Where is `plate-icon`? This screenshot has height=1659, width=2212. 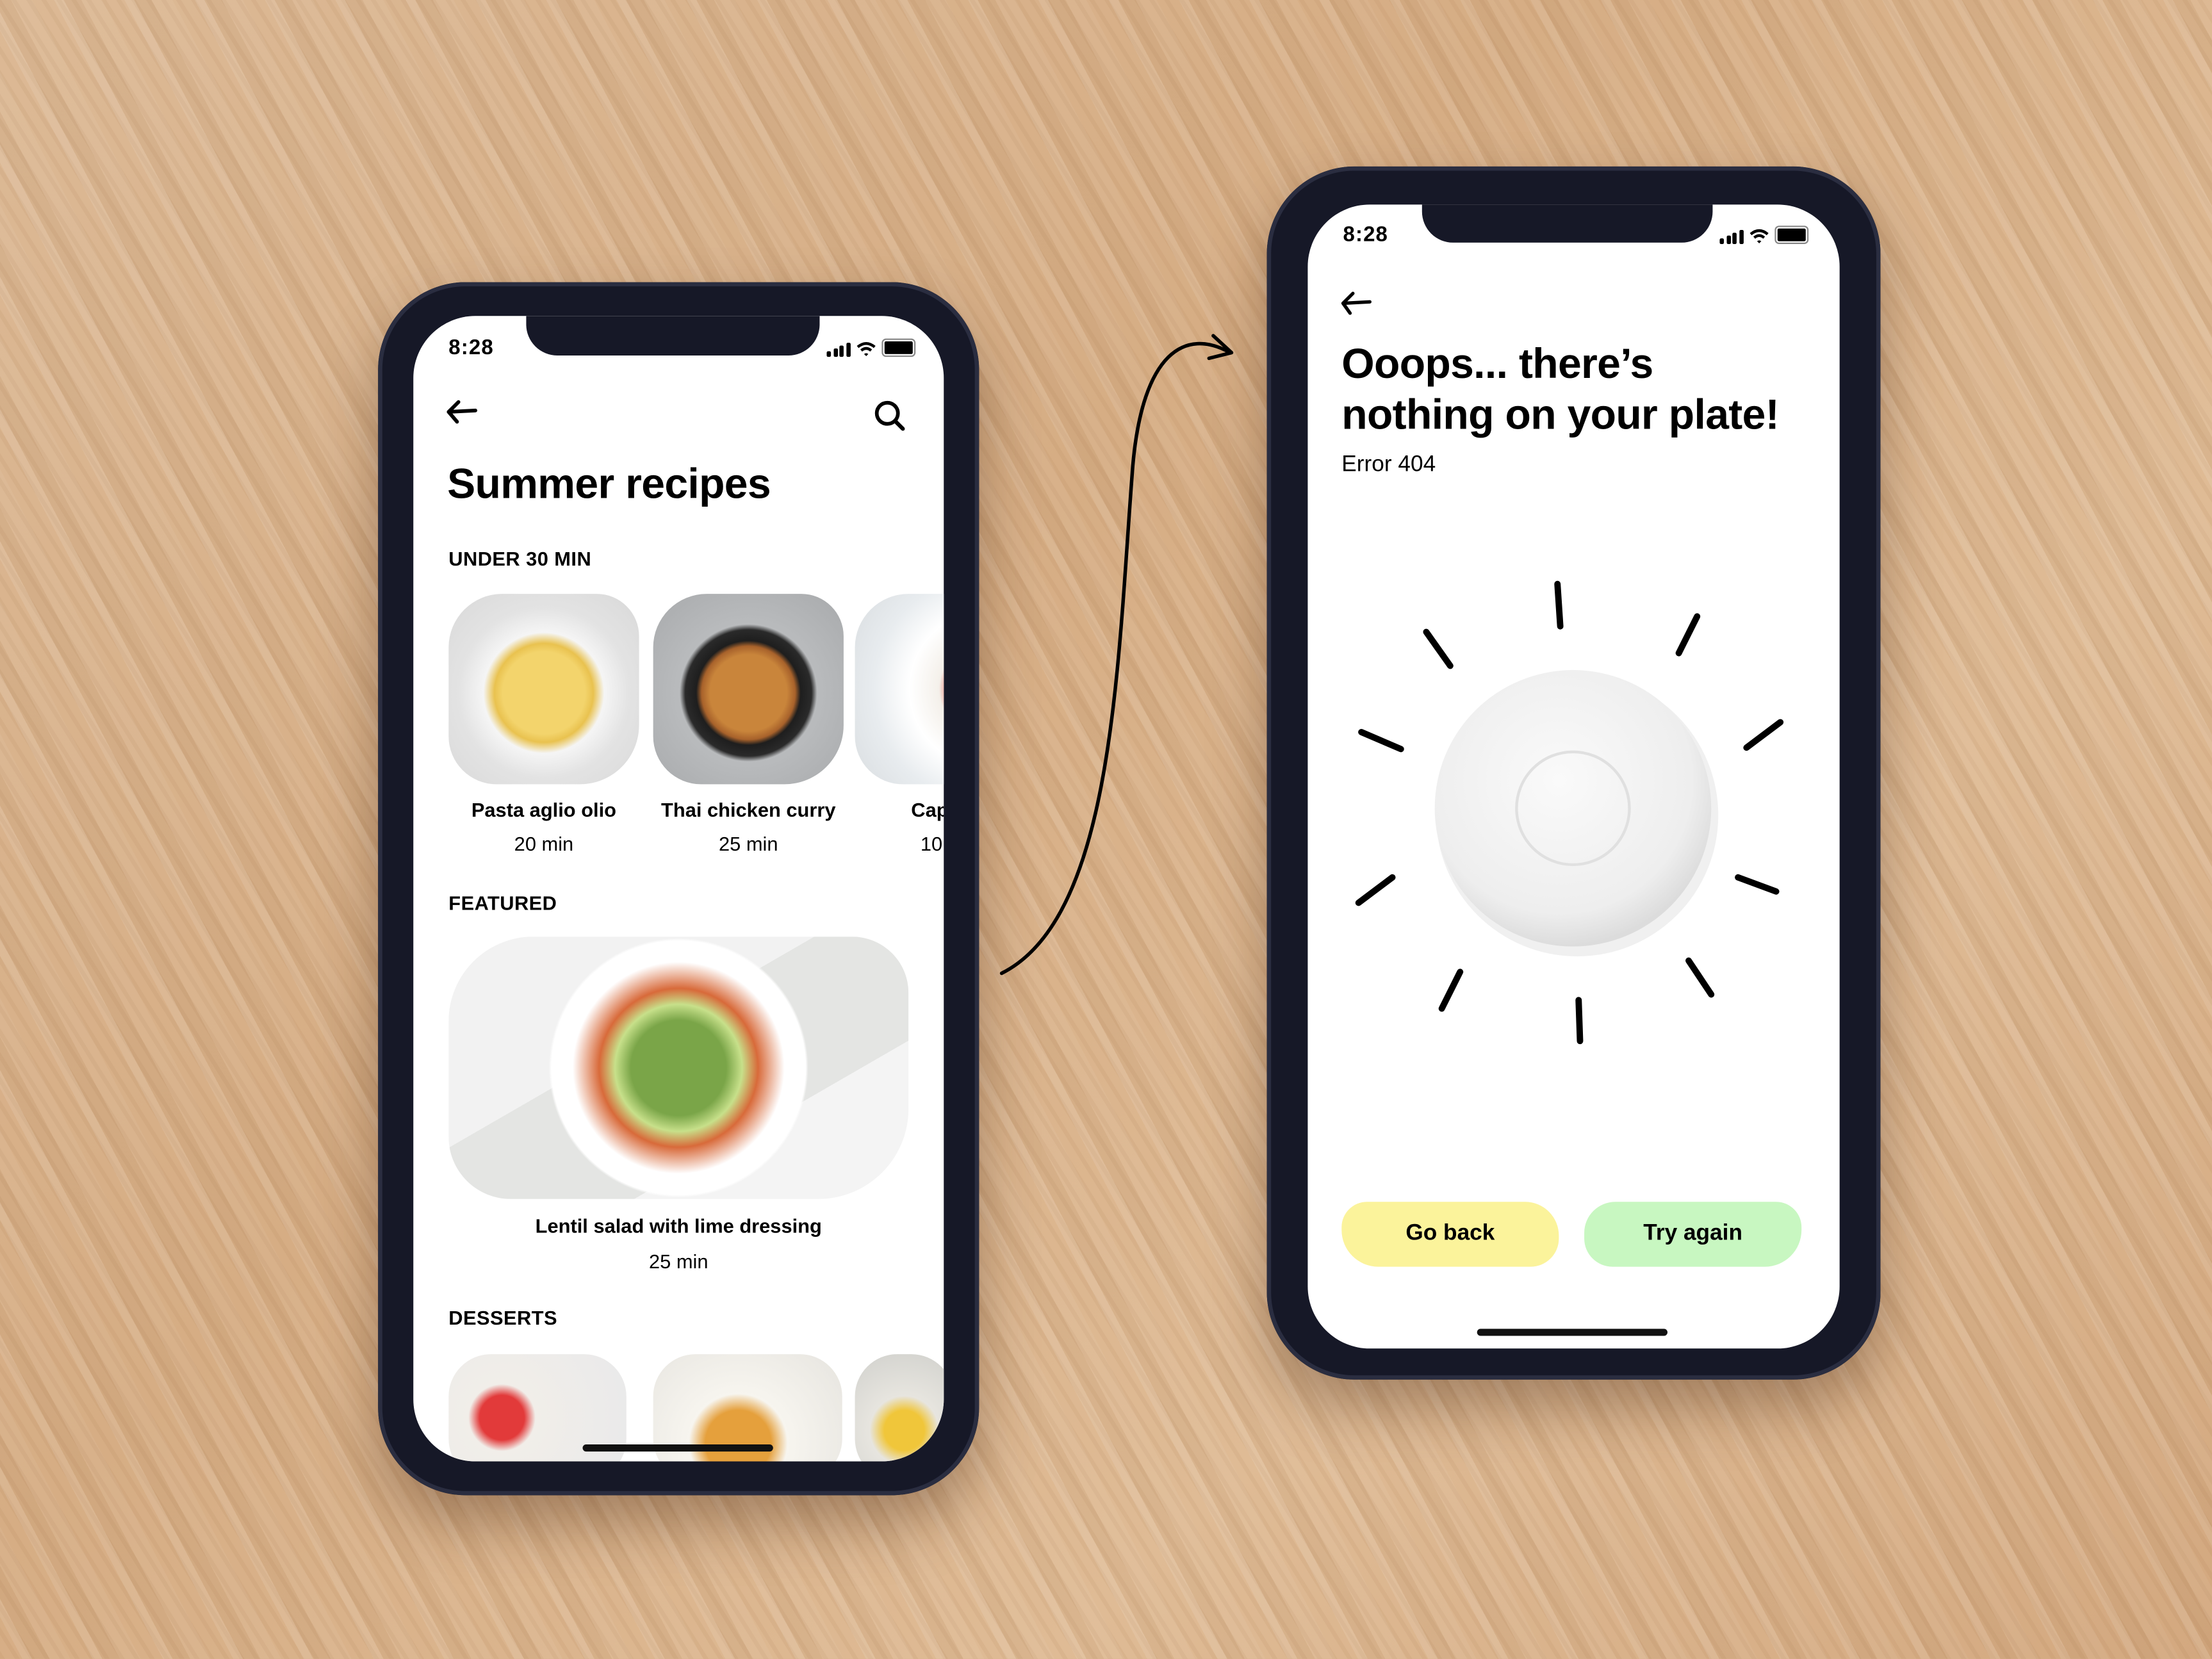
plate-icon is located at coordinates (1573, 808).